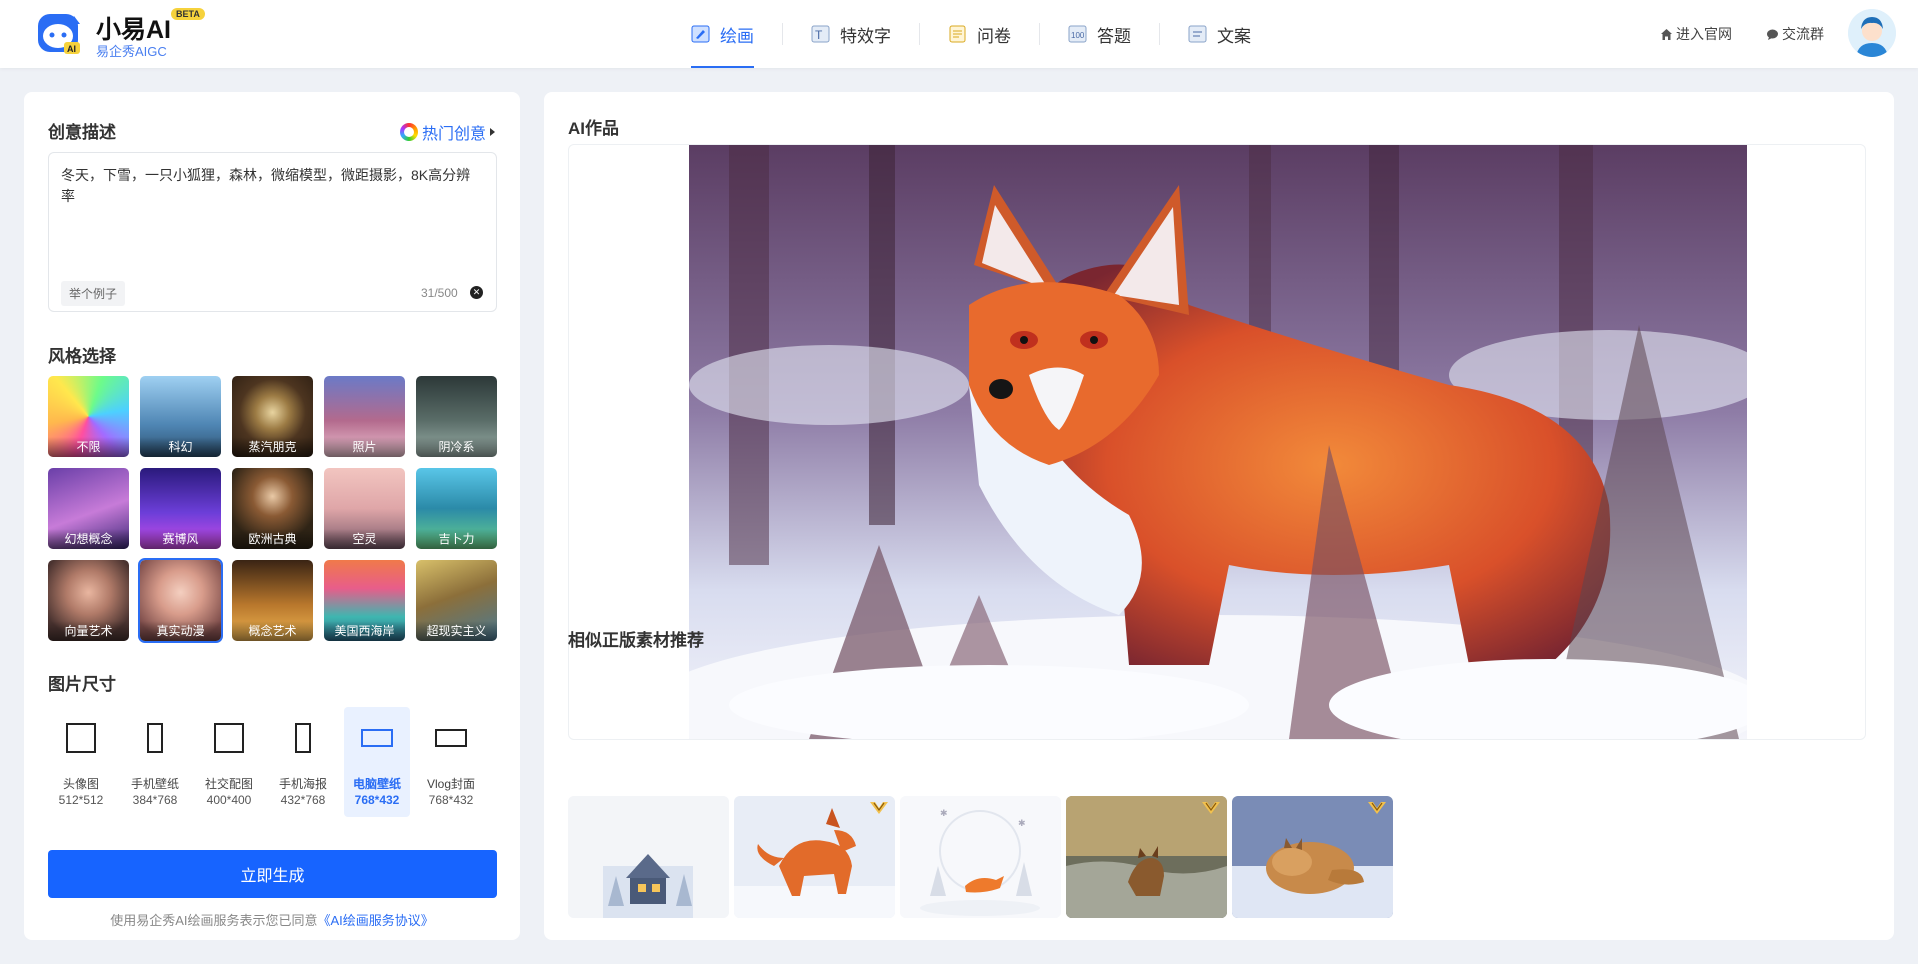  What do you see at coordinates (71, 49) in the screenshot?
I see `svg-text: AI` at bounding box center [71, 49].